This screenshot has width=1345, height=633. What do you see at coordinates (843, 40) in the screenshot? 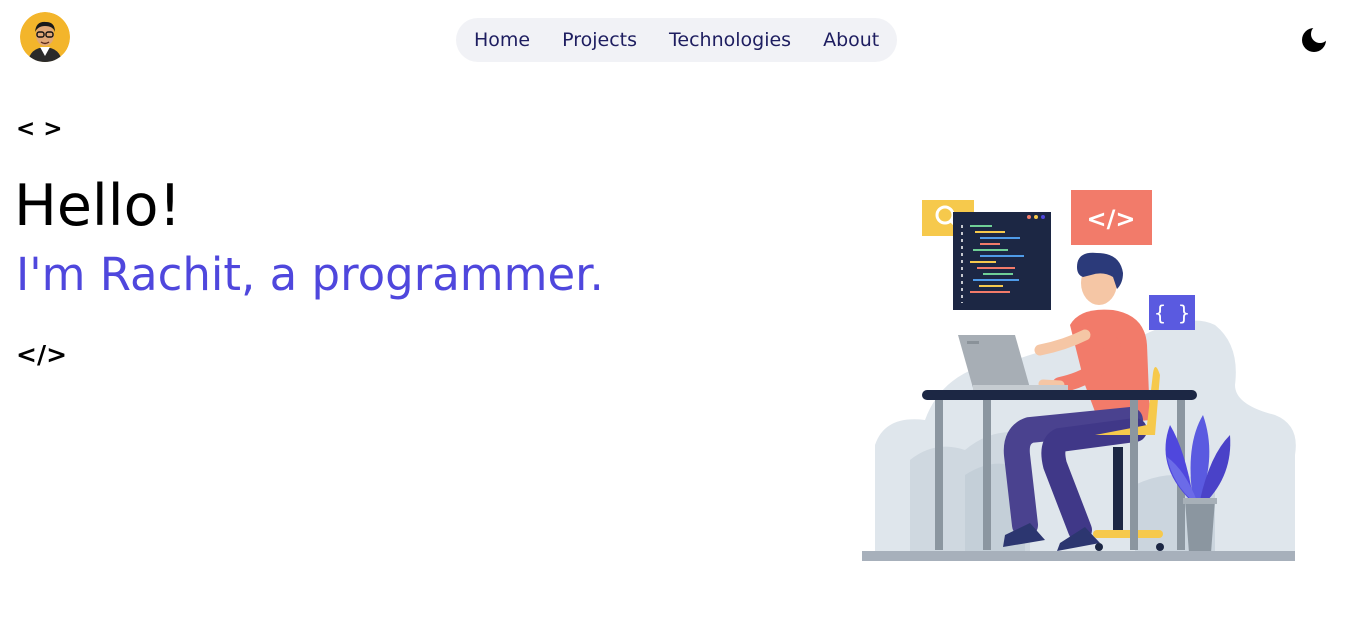
I see `nav-about: About` at bounding box center [843, 40].